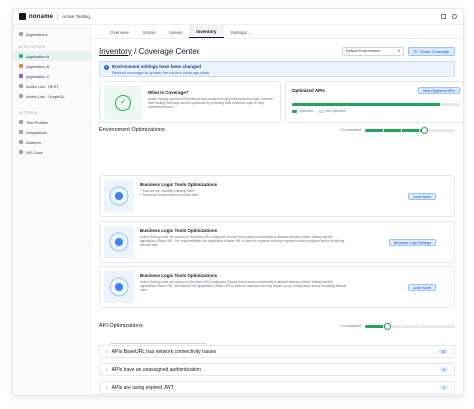 The width and height of the screenshot is (474, 409). I want to click on sidebar-settings: Test Profiles Integrations Workers API Docs, so click(51, 137).